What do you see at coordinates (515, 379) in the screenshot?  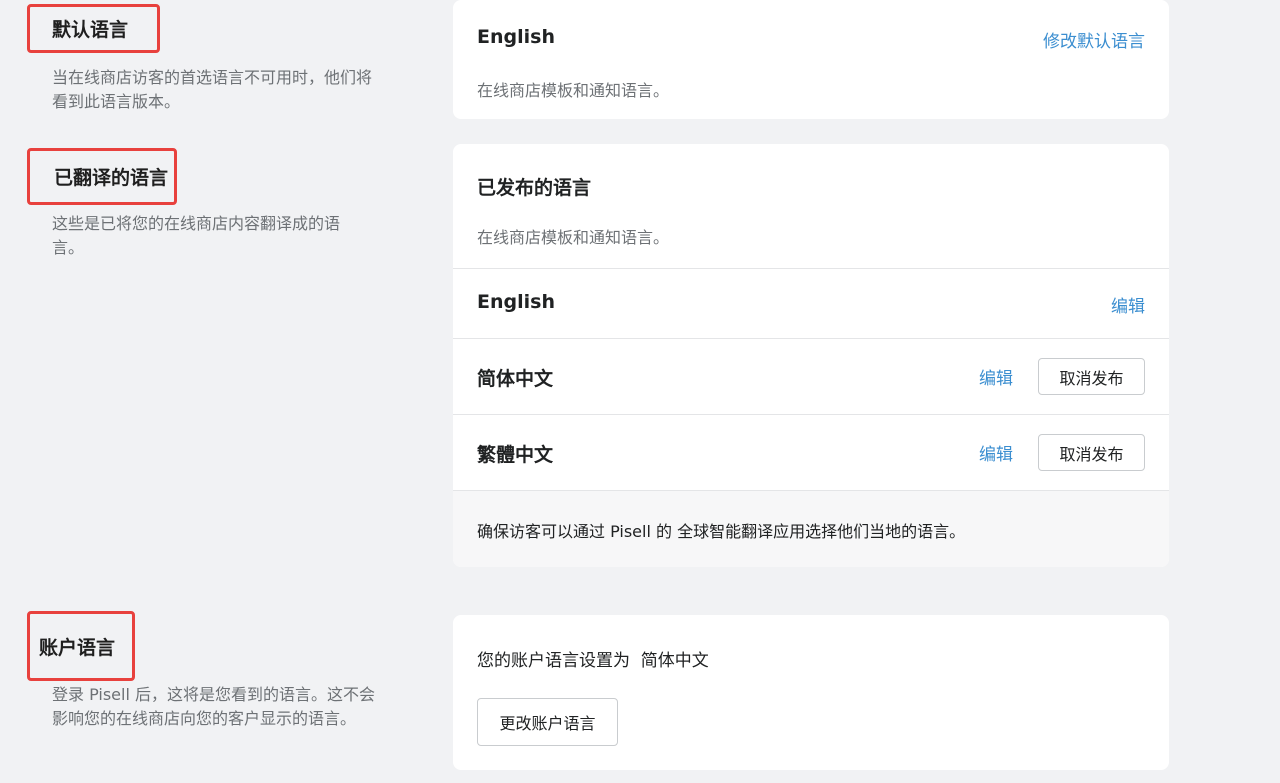 I see `language-name: 简体中文` at bounding box center [515, 379].